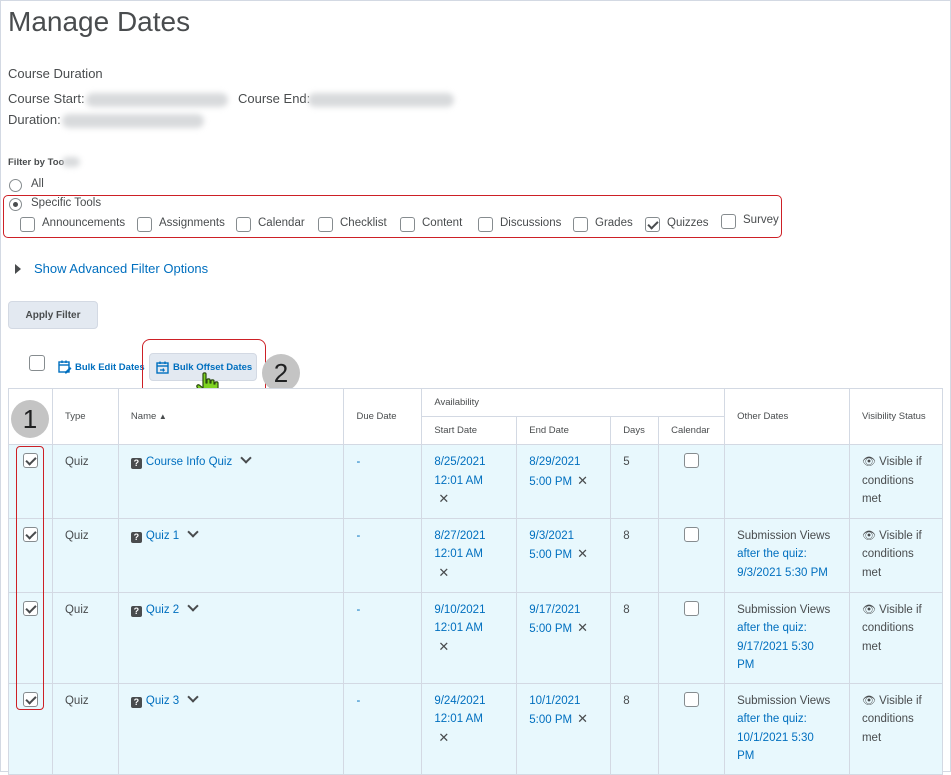  What do you see at coordinates (243, 224) in the screenshot?
I see `tool-checkbox-calendar` at bounding box center [243, 224].